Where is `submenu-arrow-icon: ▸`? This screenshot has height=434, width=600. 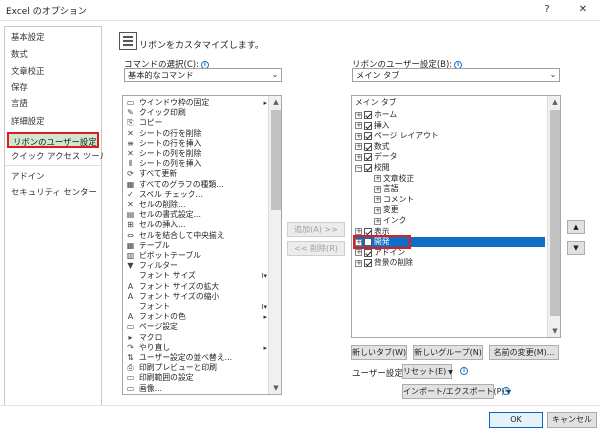
submenu-arrow-icon: ▸ is located at coordinates (265, 103).